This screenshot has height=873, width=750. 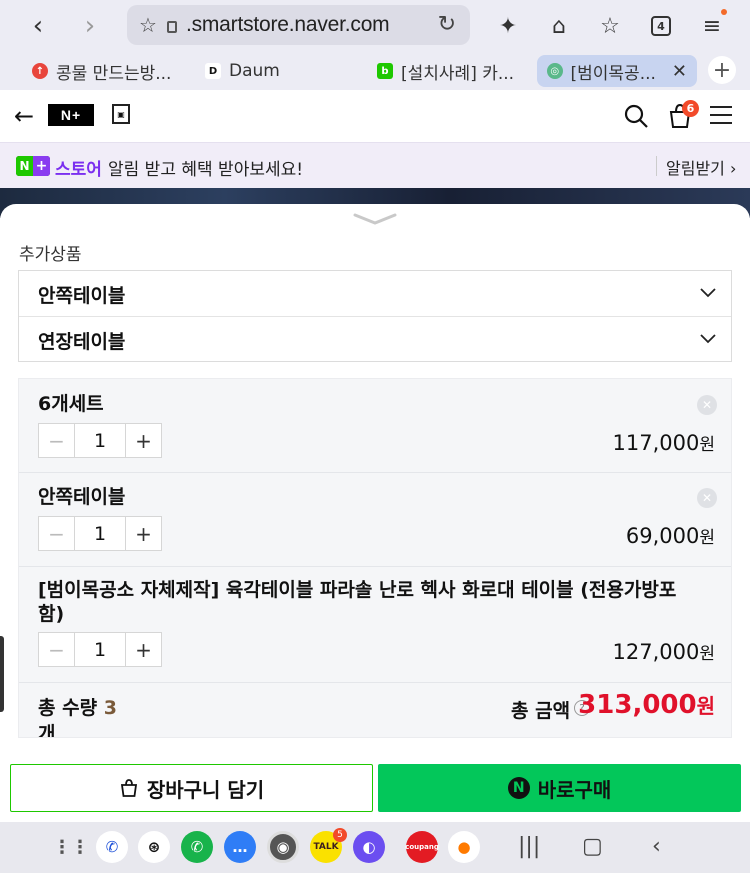 I want to click on brand-plus: +, so click(x=41, y=166).